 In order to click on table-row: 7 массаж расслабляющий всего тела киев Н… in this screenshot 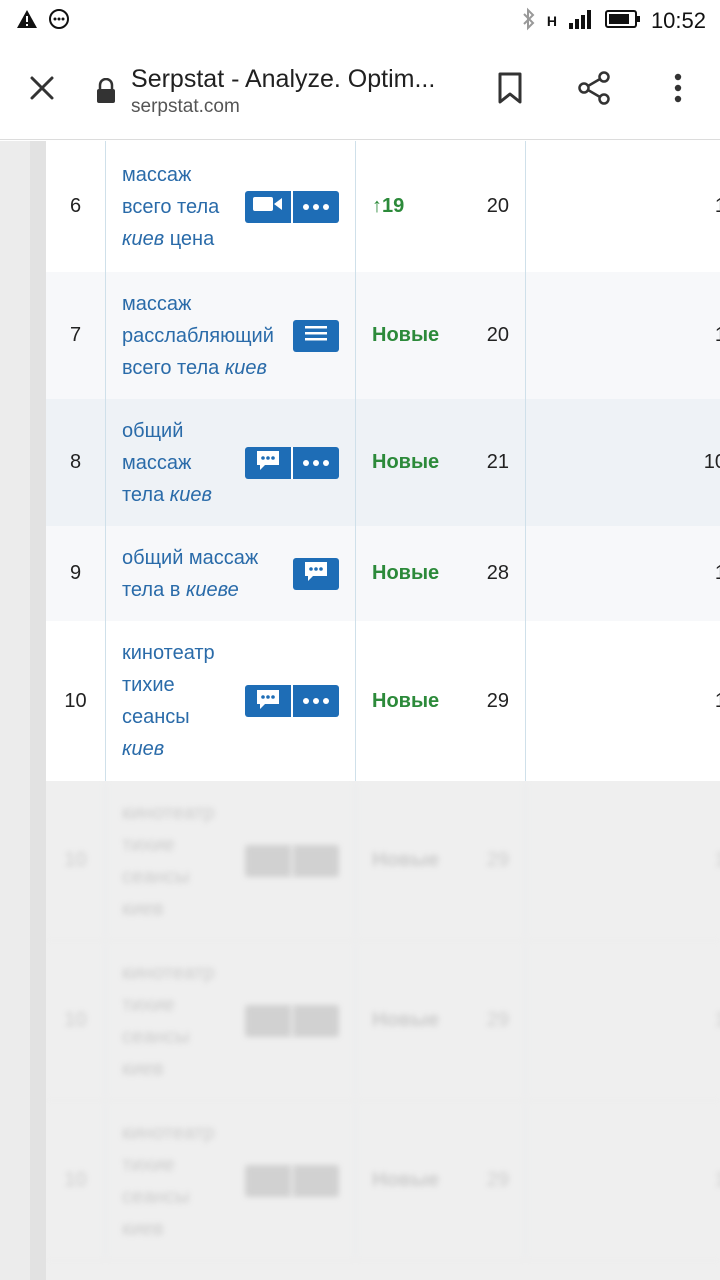, I will do `click(383, 335)`.